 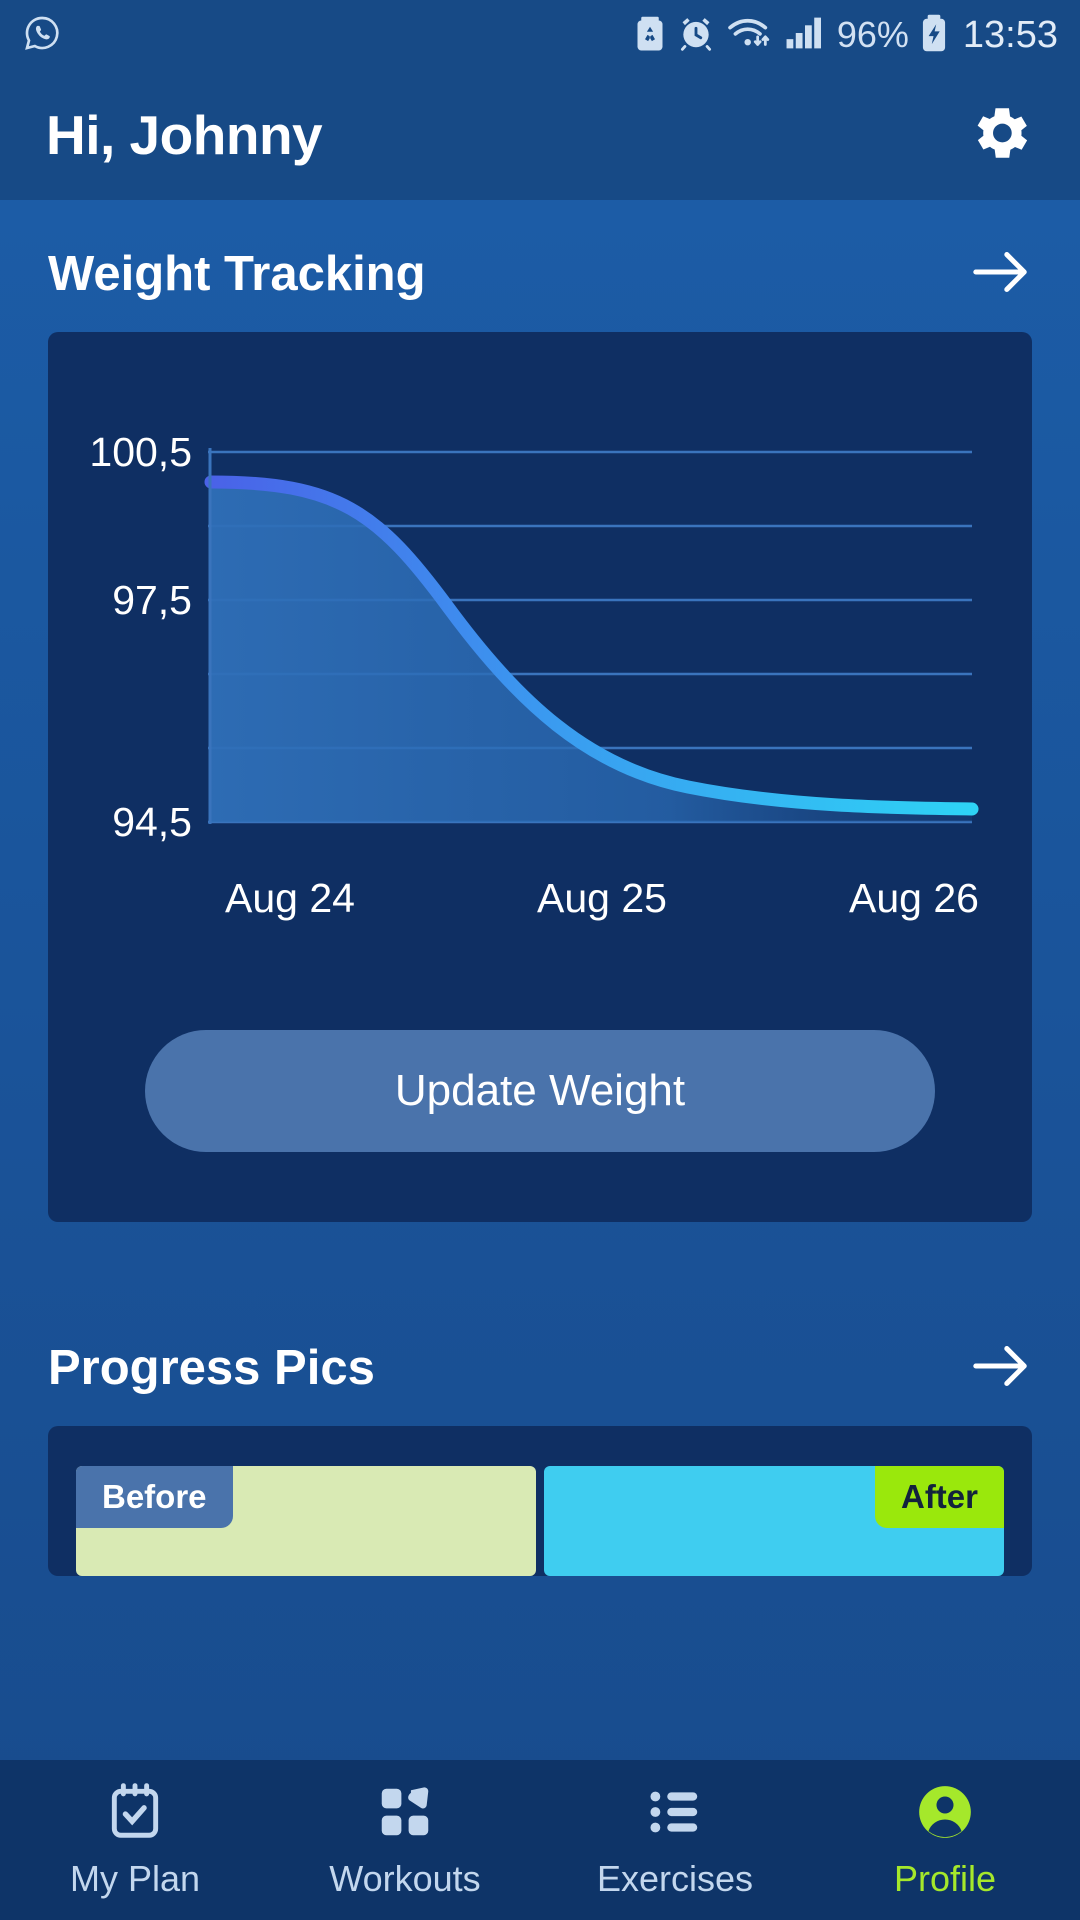 I want to click on battery-saver-icon, so click(x=650, y=35).